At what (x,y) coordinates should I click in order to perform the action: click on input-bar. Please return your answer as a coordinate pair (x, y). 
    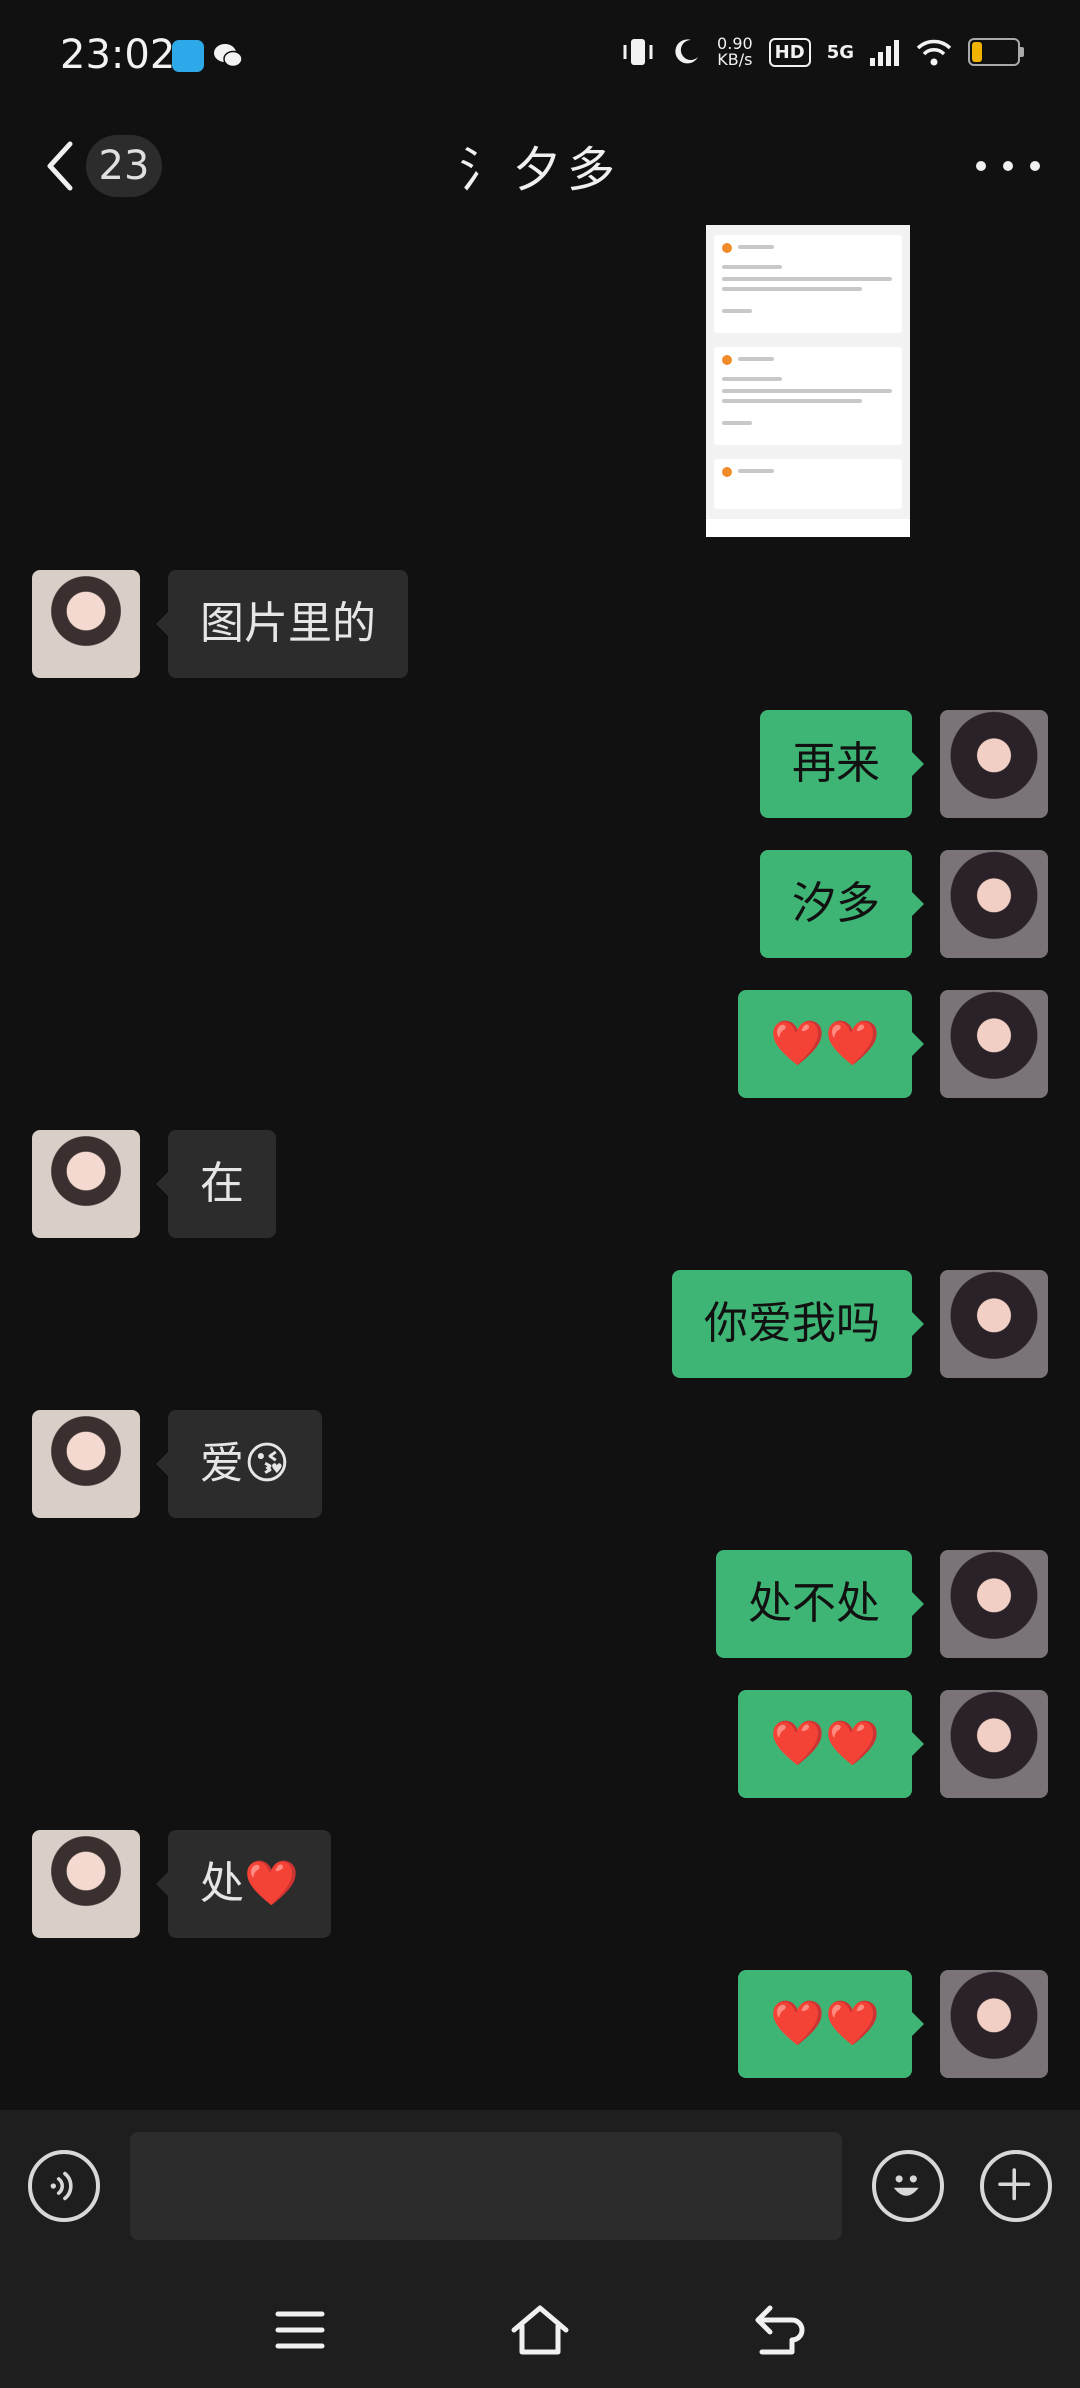
    Looking at the image, I should click on (540, 2190).